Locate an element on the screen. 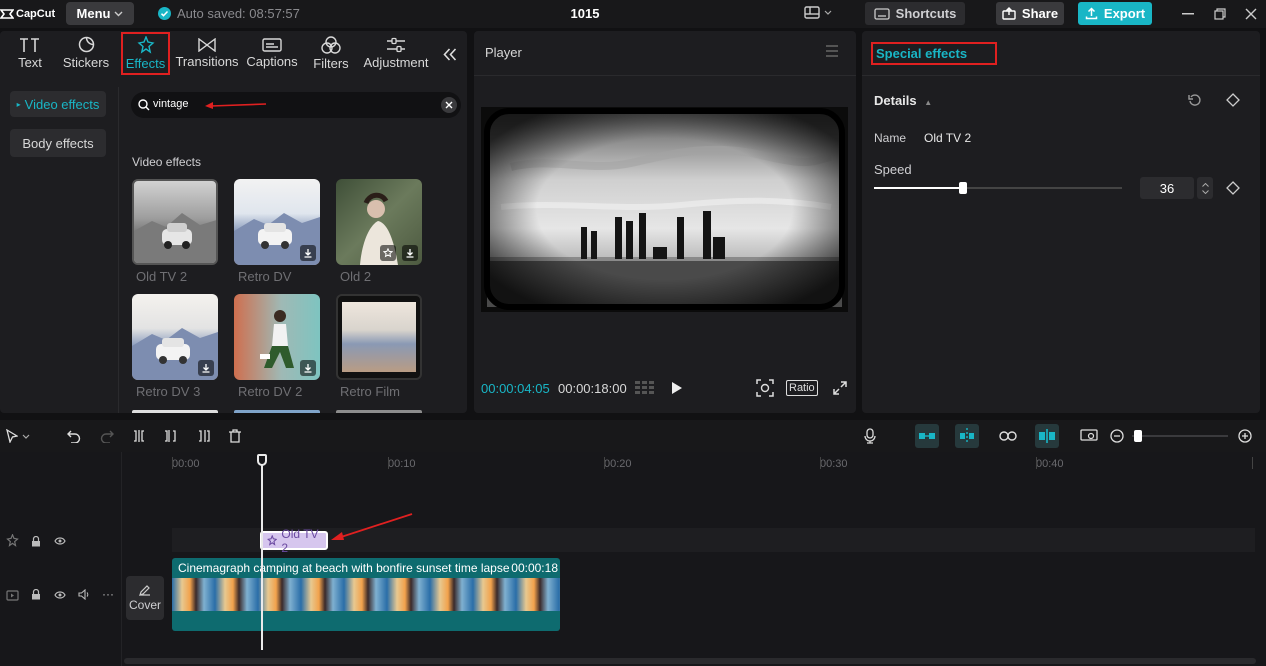 The image size is (1266, 666). export-button: Export is located at coordinates (1115, 13).